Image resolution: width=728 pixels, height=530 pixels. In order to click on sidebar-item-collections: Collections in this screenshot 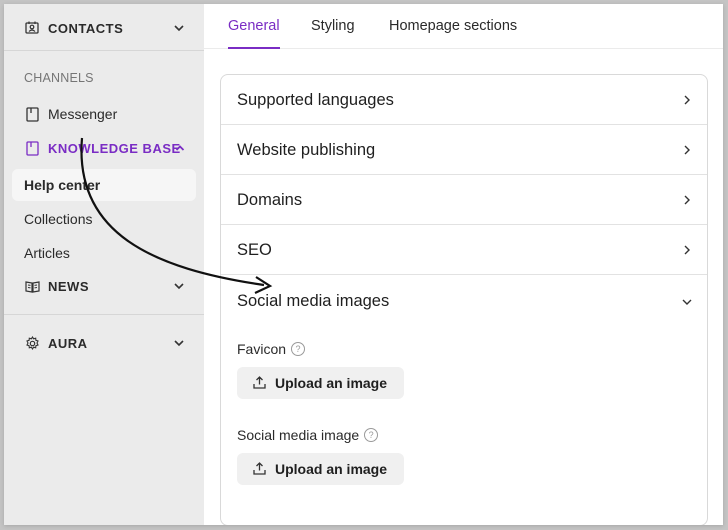, I will do `click(58, 219)`.